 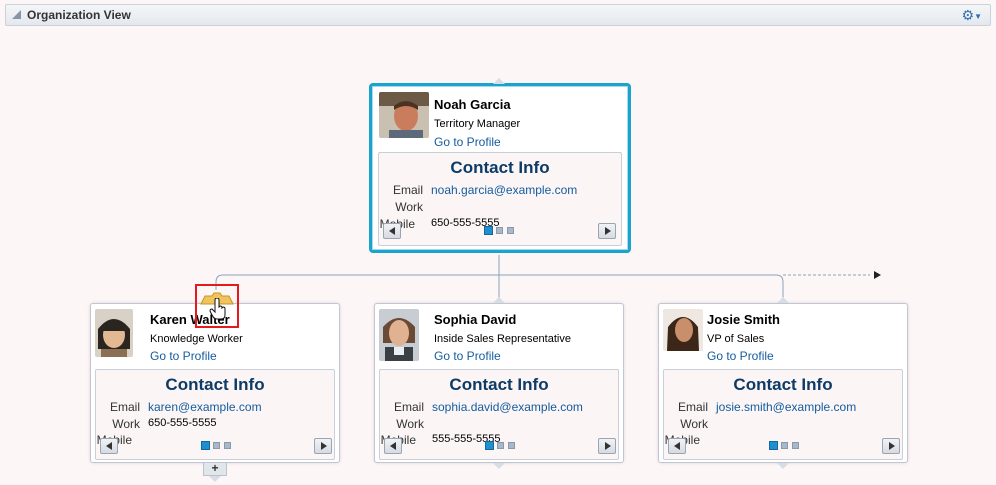 I want to click on person-name: Sophia David, so click(x=475, y=319).